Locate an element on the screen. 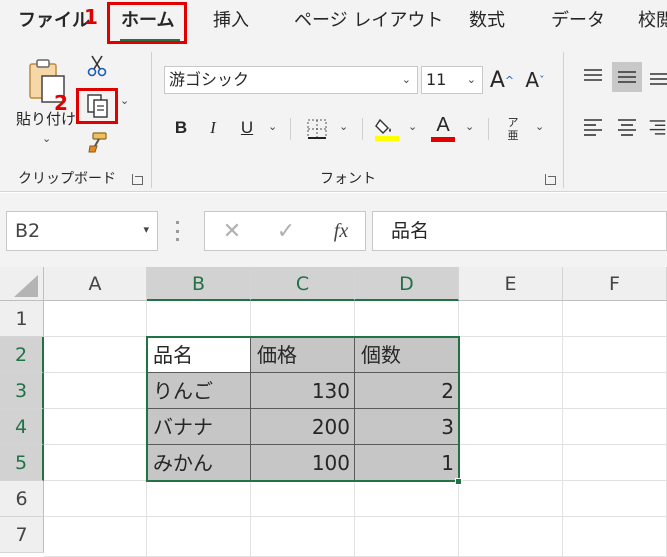  cell-b7 is located at coordinates (199, 537).